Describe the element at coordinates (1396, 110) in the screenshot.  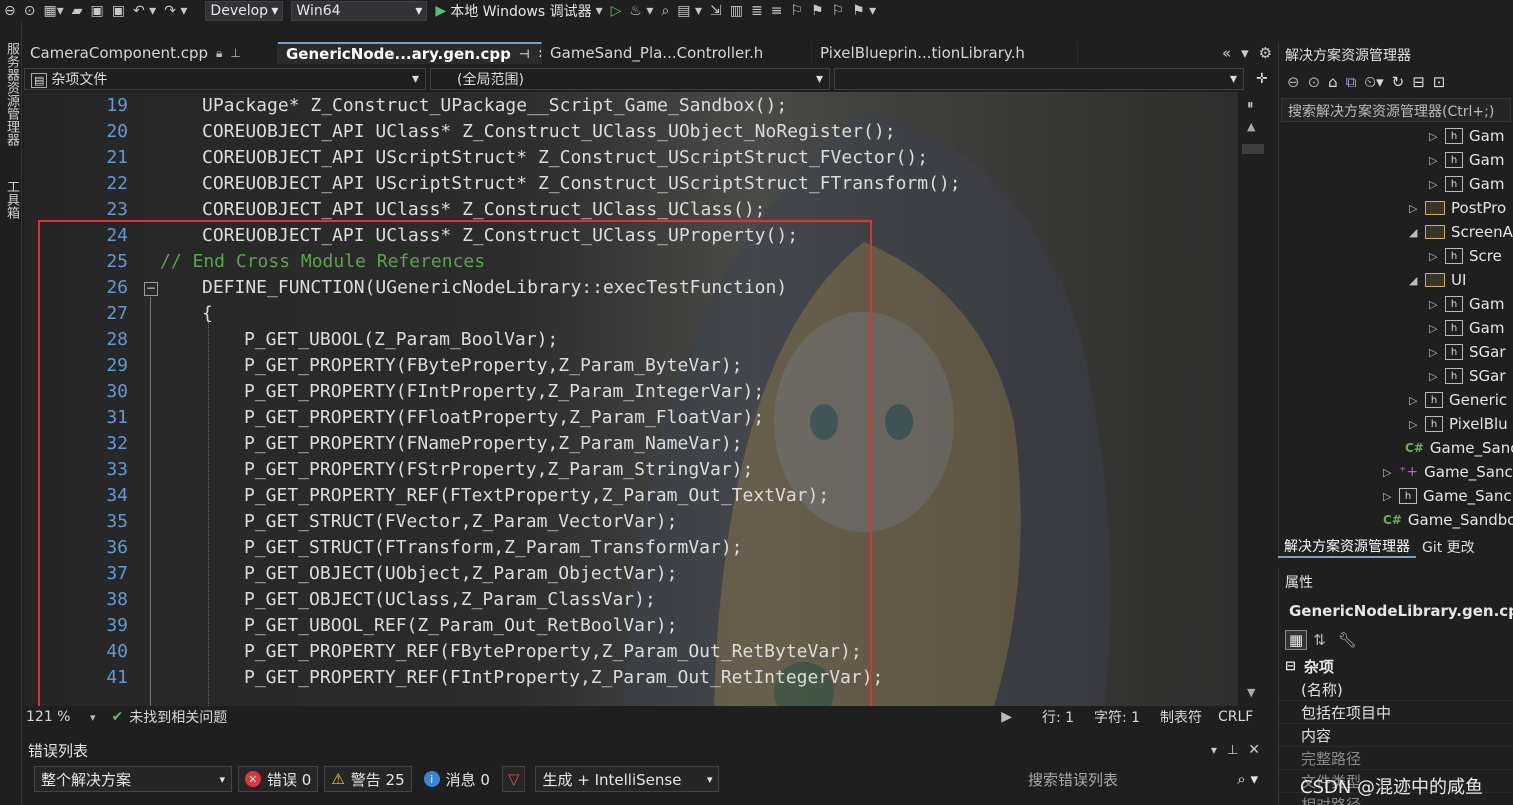
I see `solution-search-input: 搜索解决方案资源管理器(Ctrl+;)` at that location.